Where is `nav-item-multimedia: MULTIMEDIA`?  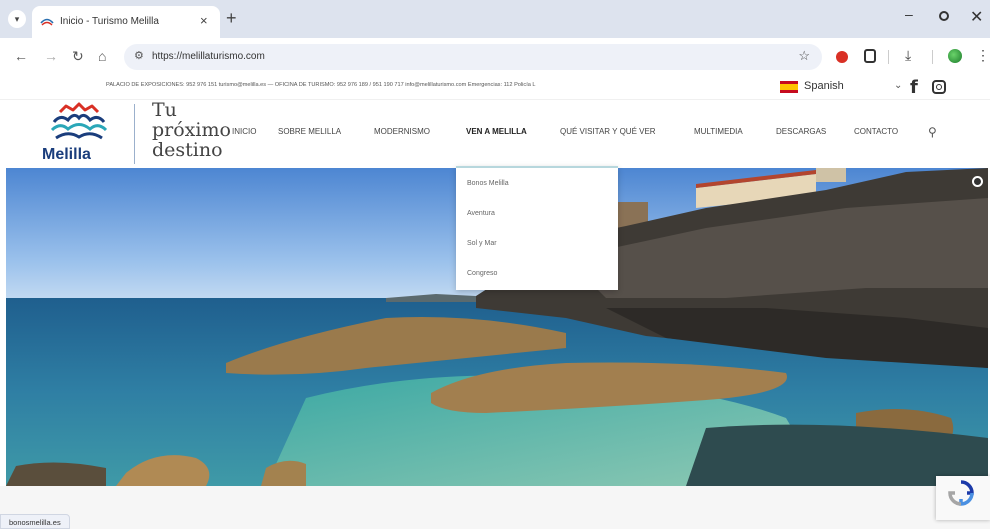
nav-item-multimedia: MULTIMEDIA is located at coordinates (718, 131).